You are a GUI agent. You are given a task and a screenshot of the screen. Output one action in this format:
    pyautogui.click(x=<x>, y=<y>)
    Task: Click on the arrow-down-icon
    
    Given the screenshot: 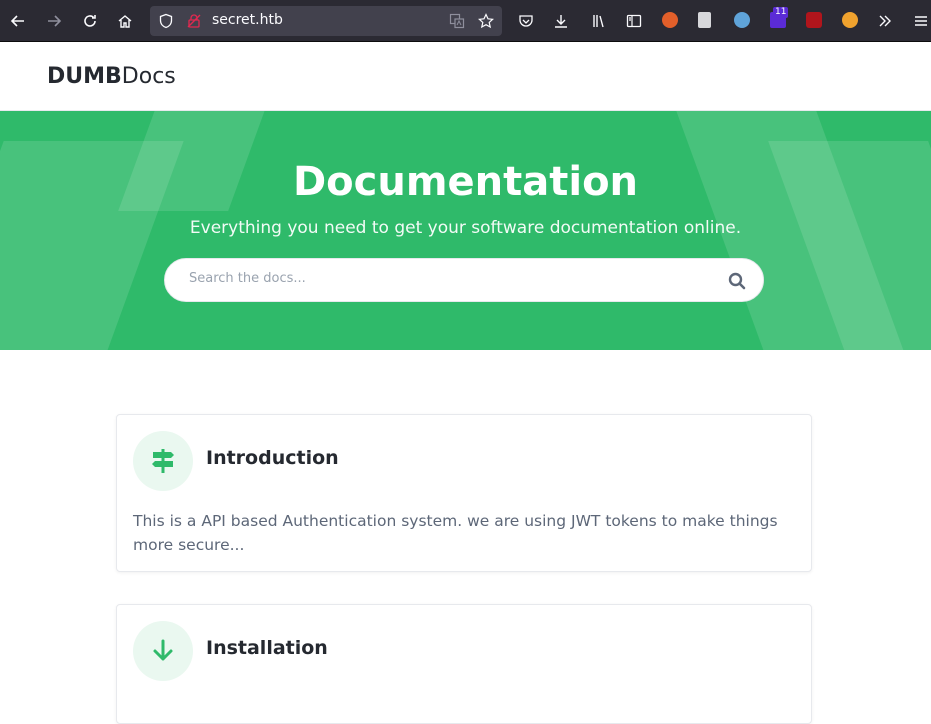 What is the action you would take?
    pyautogui.click(x=163, y=650)
    